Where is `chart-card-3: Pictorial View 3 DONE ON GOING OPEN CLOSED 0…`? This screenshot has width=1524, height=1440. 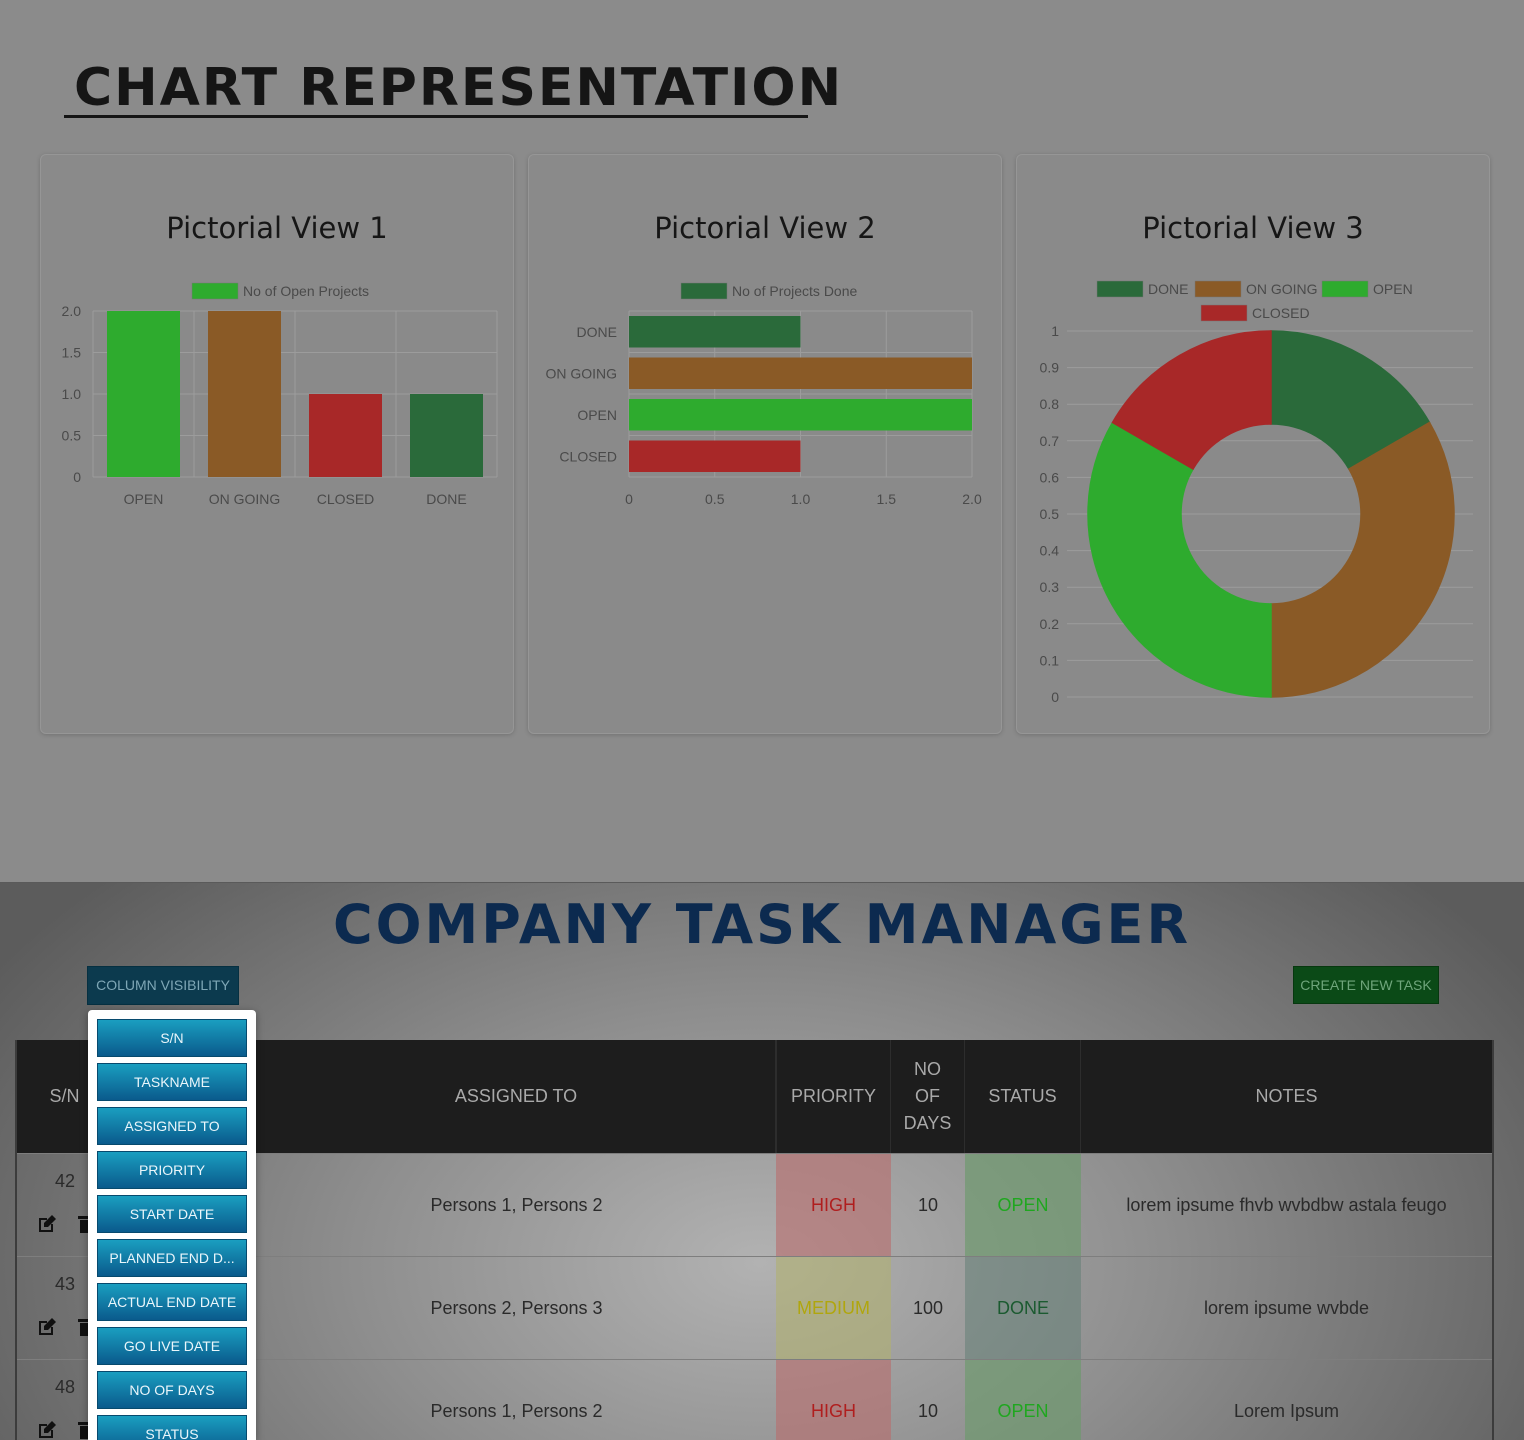 chart-card-3: Pictorial View 3 DONE ON GOING OPEN CLOSED 0… is located at coordinates (1253, 444).